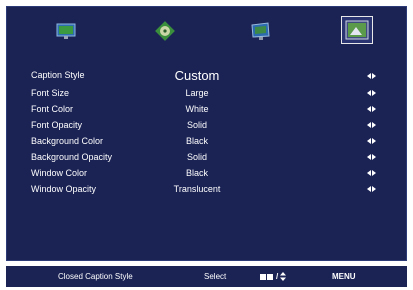 The image size is (413, 290). What do you see at coordinates (59, 173) in the screenshot?
I see `row-label: Window Color` at bounding box center [59, 173].